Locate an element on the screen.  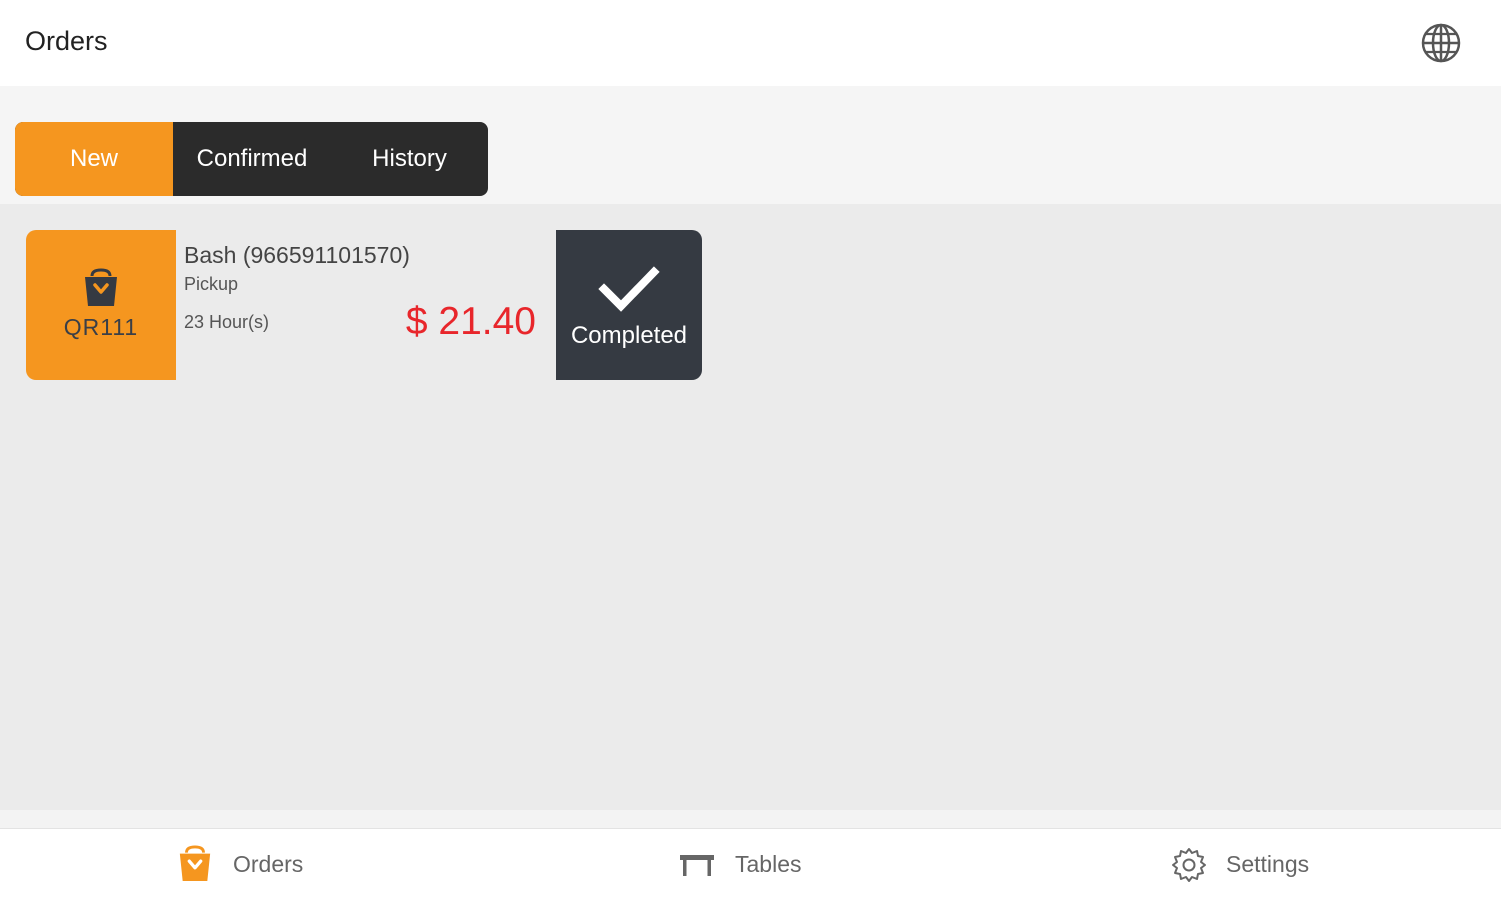
nav-settings-label: Settings is located at coordinates (1268, 864).